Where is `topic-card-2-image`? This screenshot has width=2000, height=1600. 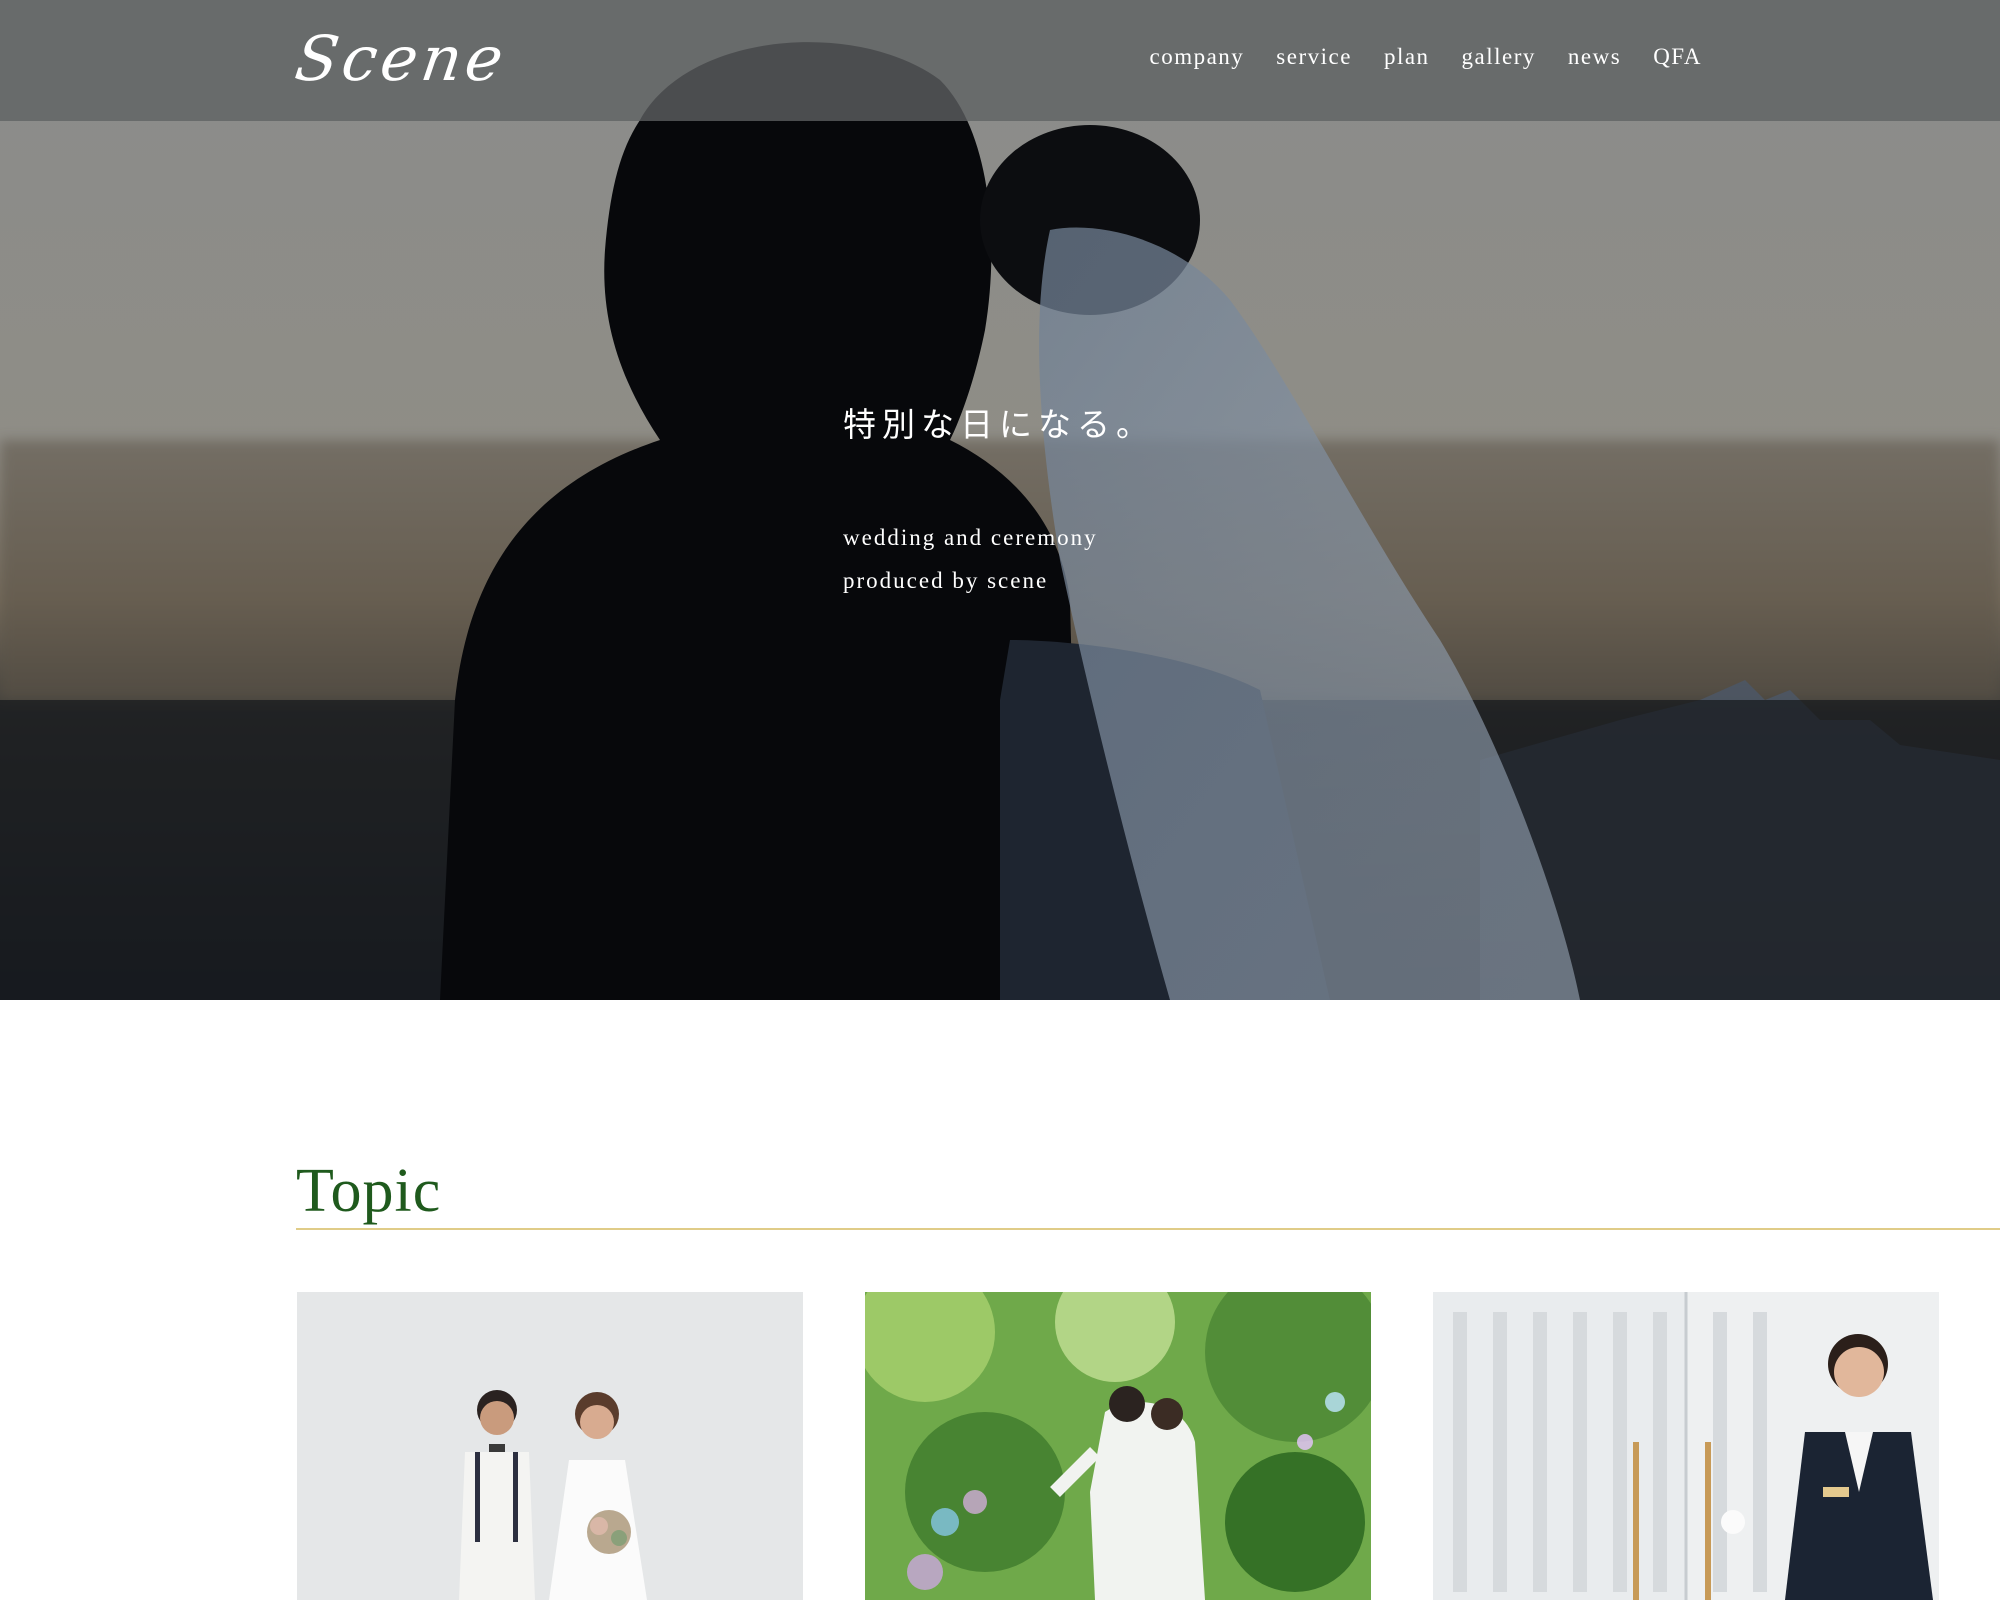
topic-card-2-image is located at coordinates (1118, 1446).